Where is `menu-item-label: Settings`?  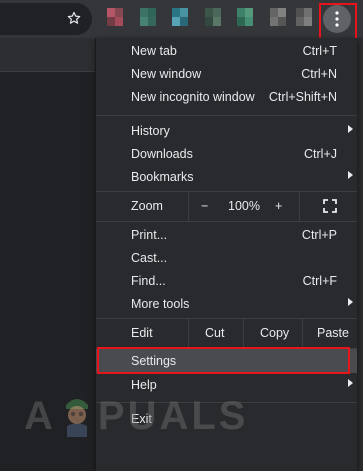
menu-item-label: Settings is located at coordinates (154, 361).